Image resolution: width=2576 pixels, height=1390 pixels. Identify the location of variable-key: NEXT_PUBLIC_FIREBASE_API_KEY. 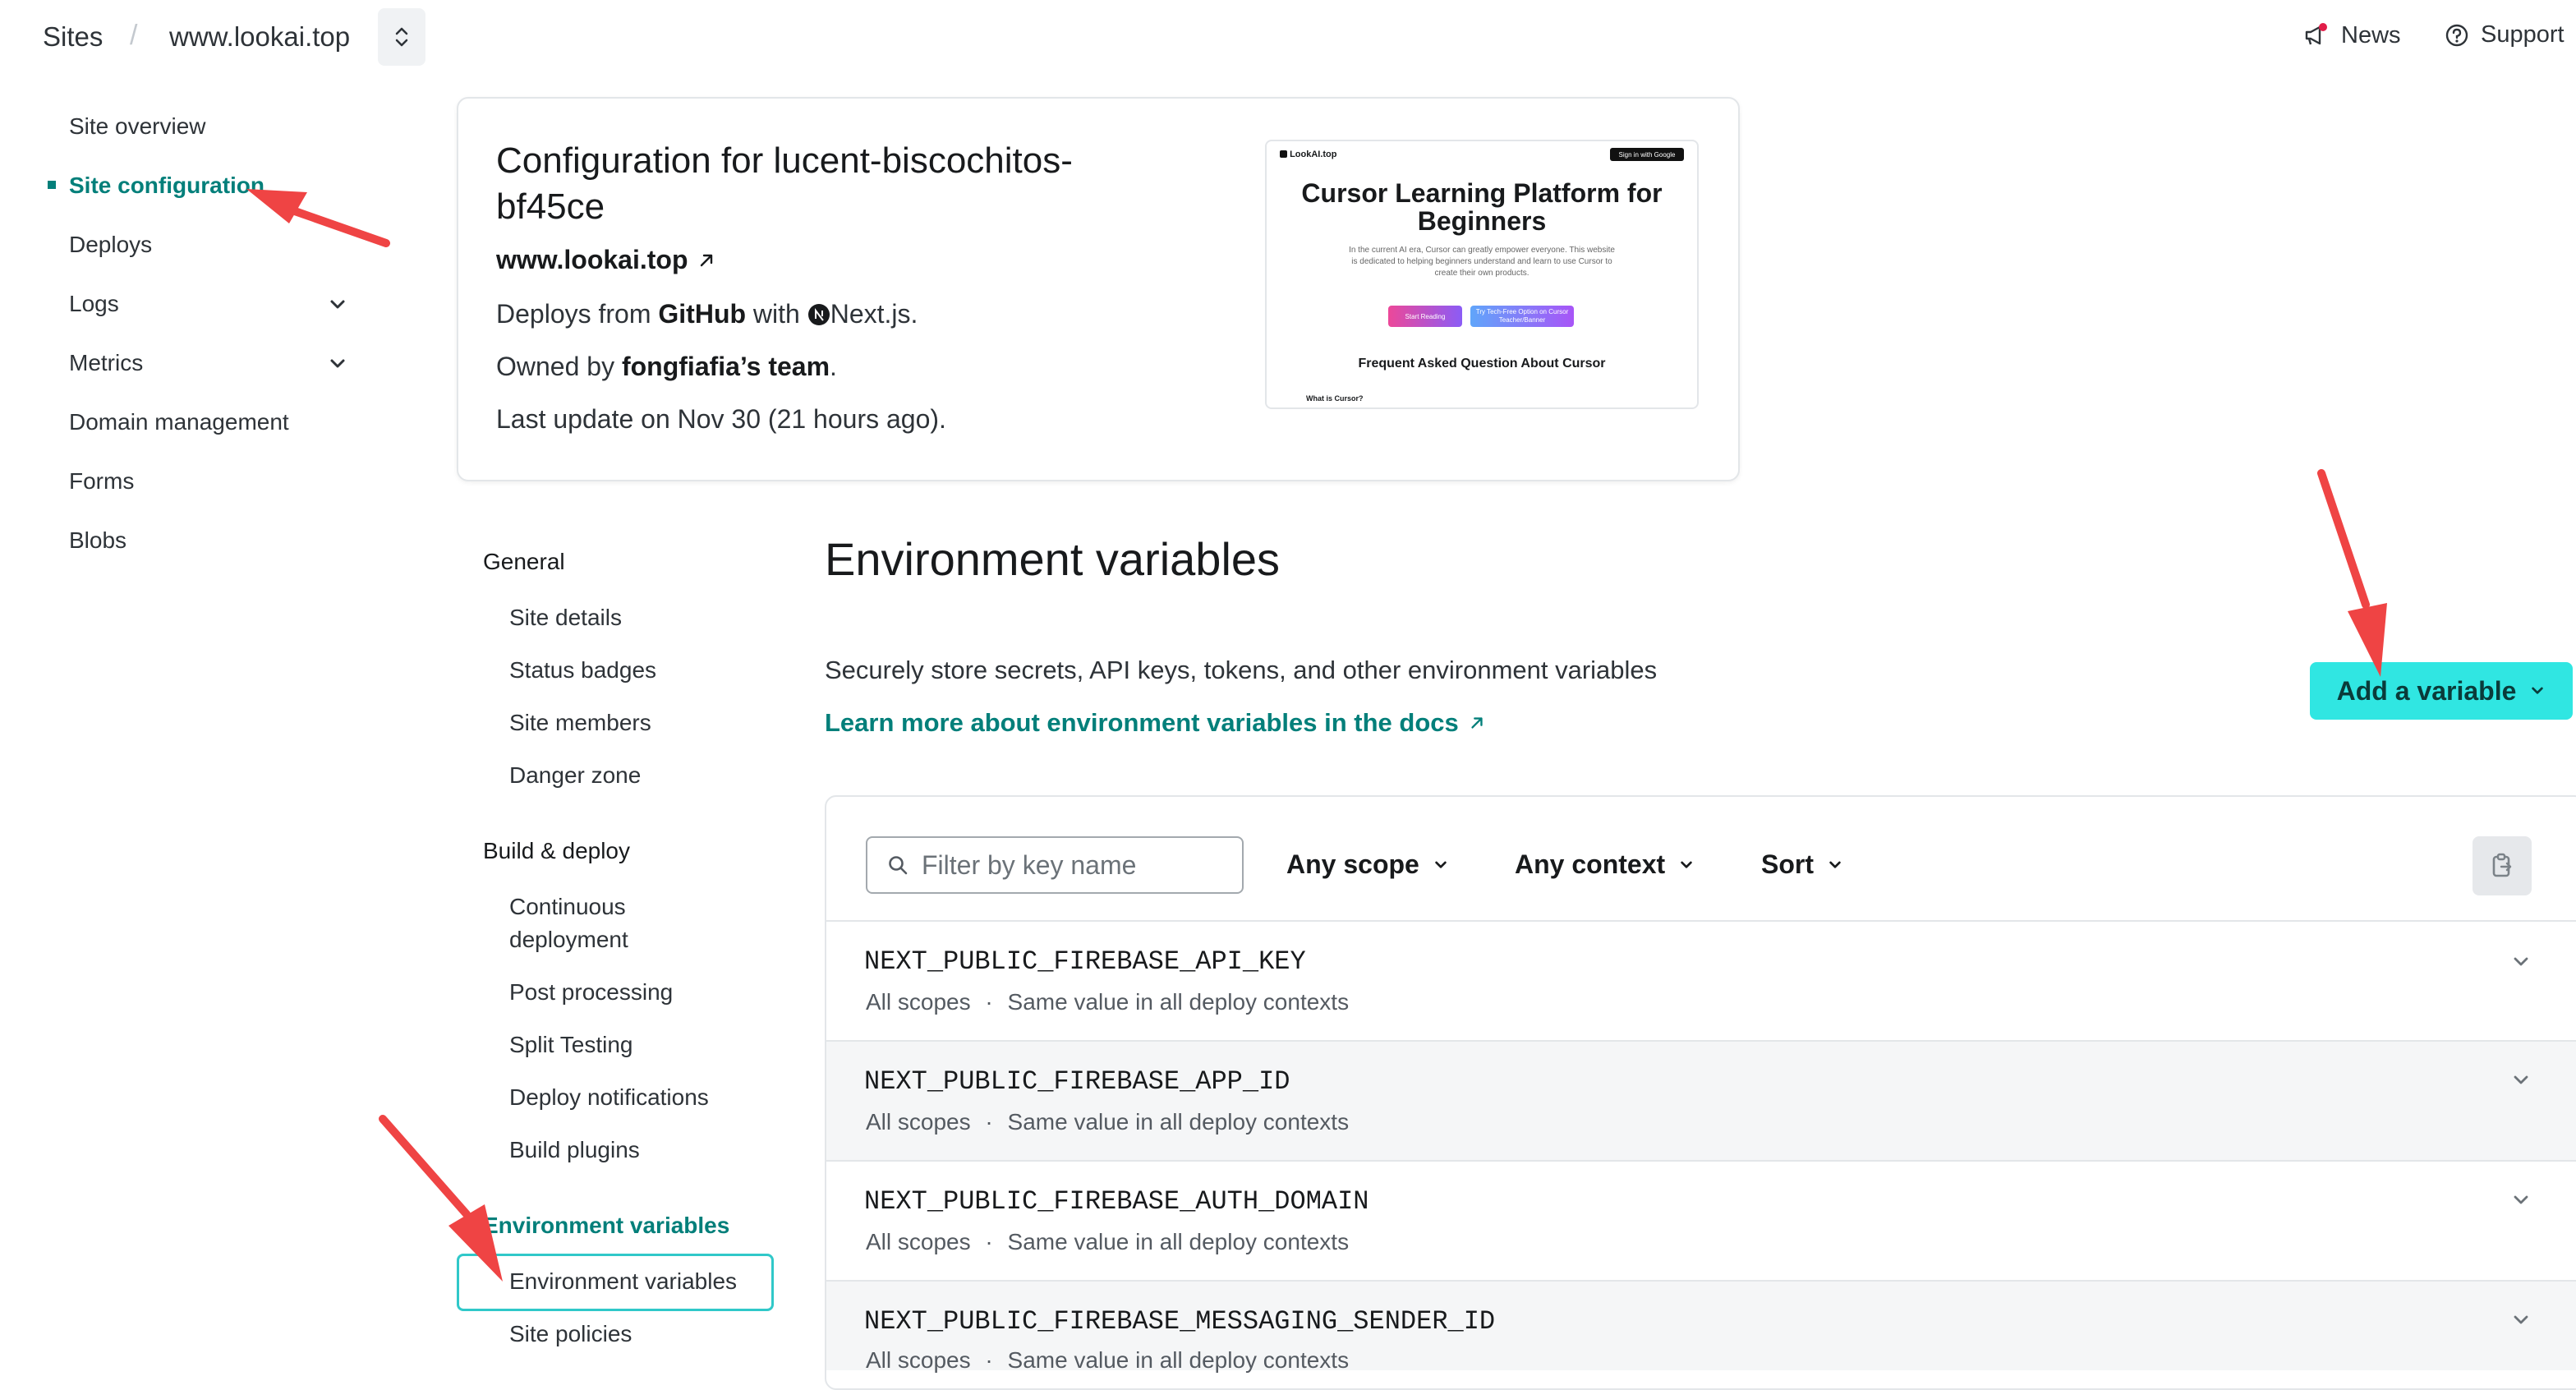
(1085, 961).